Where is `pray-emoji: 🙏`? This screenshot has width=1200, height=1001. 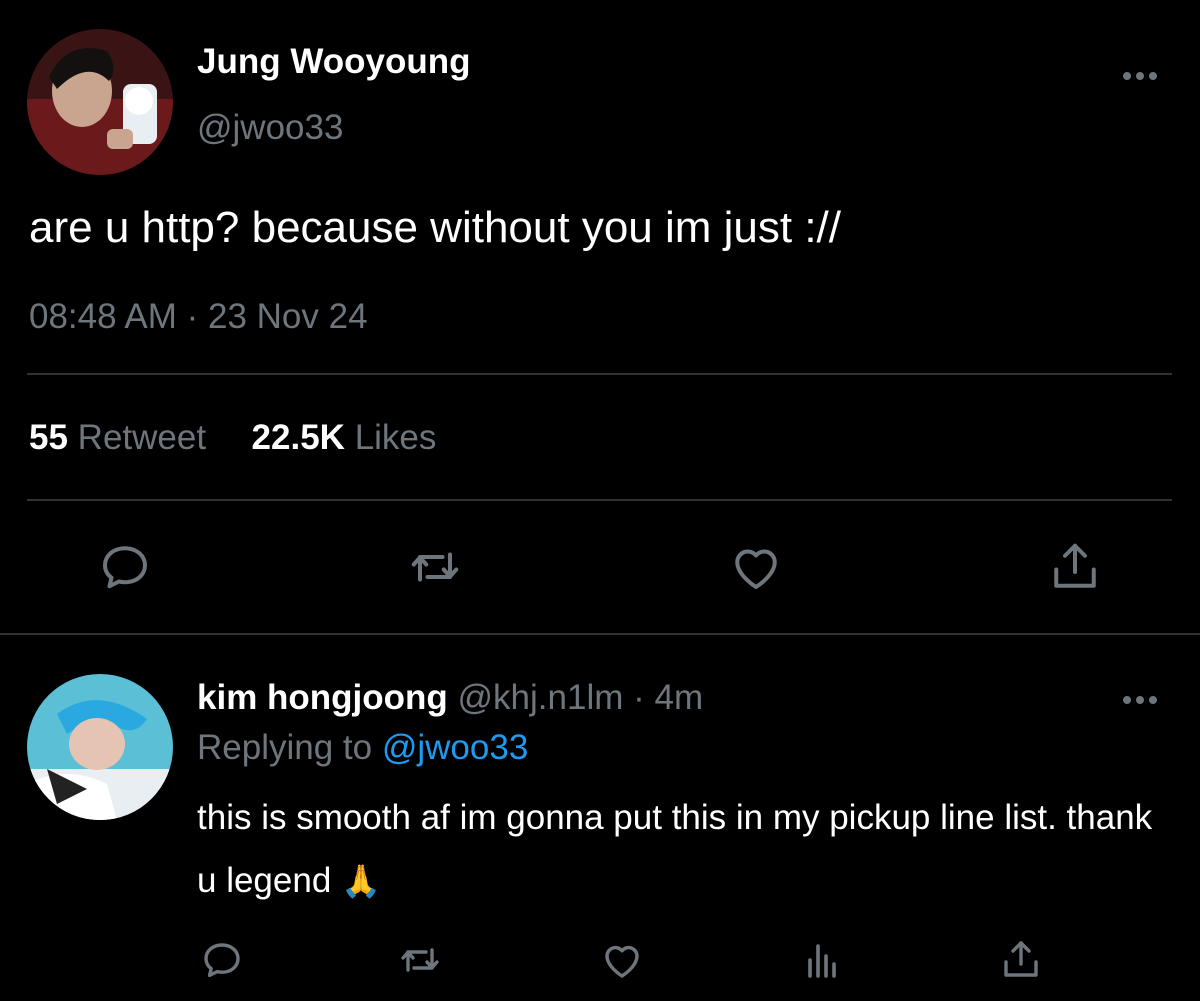 pray-emoji: 🙏 is located at coordinates (361, 881).